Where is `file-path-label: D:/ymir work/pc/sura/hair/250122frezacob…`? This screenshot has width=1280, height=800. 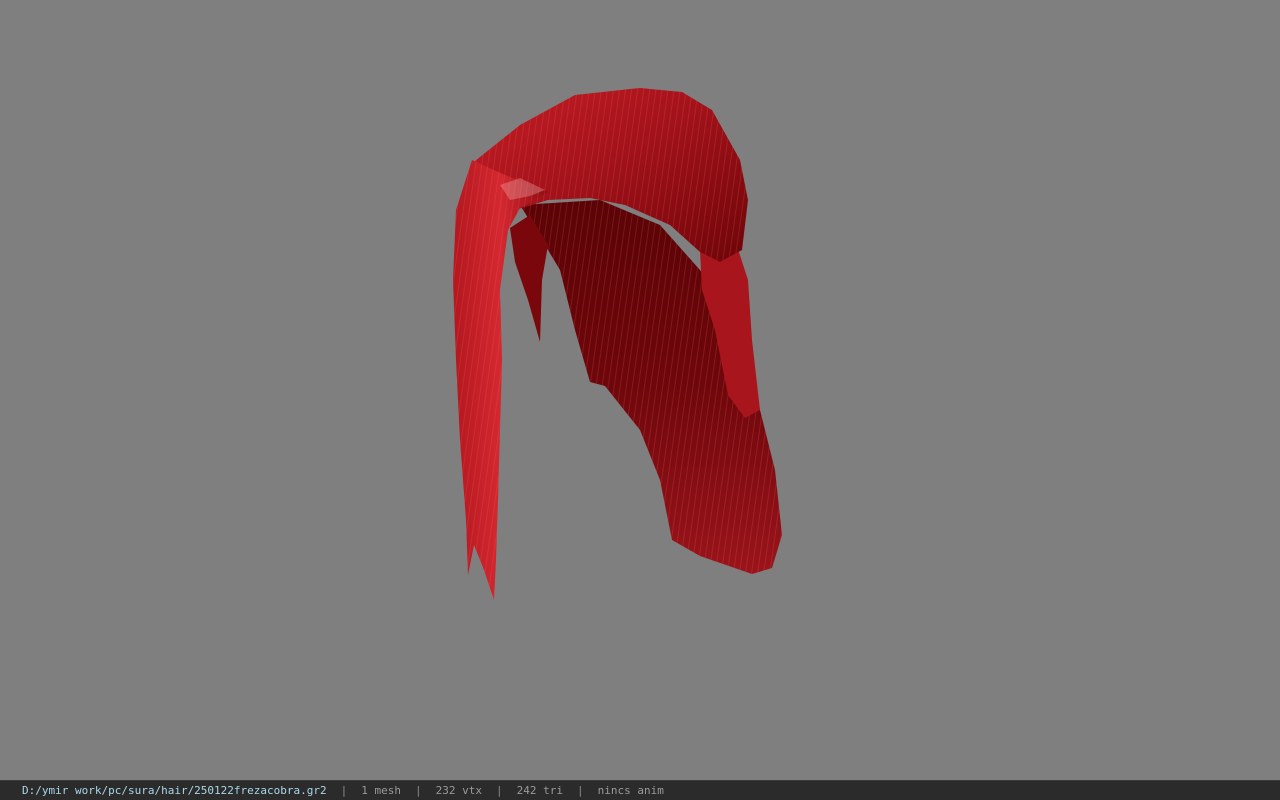
file-path-label: D:/ymir work/pc/sura/hair/250122frezacob… is located at coordinates (174, 790).